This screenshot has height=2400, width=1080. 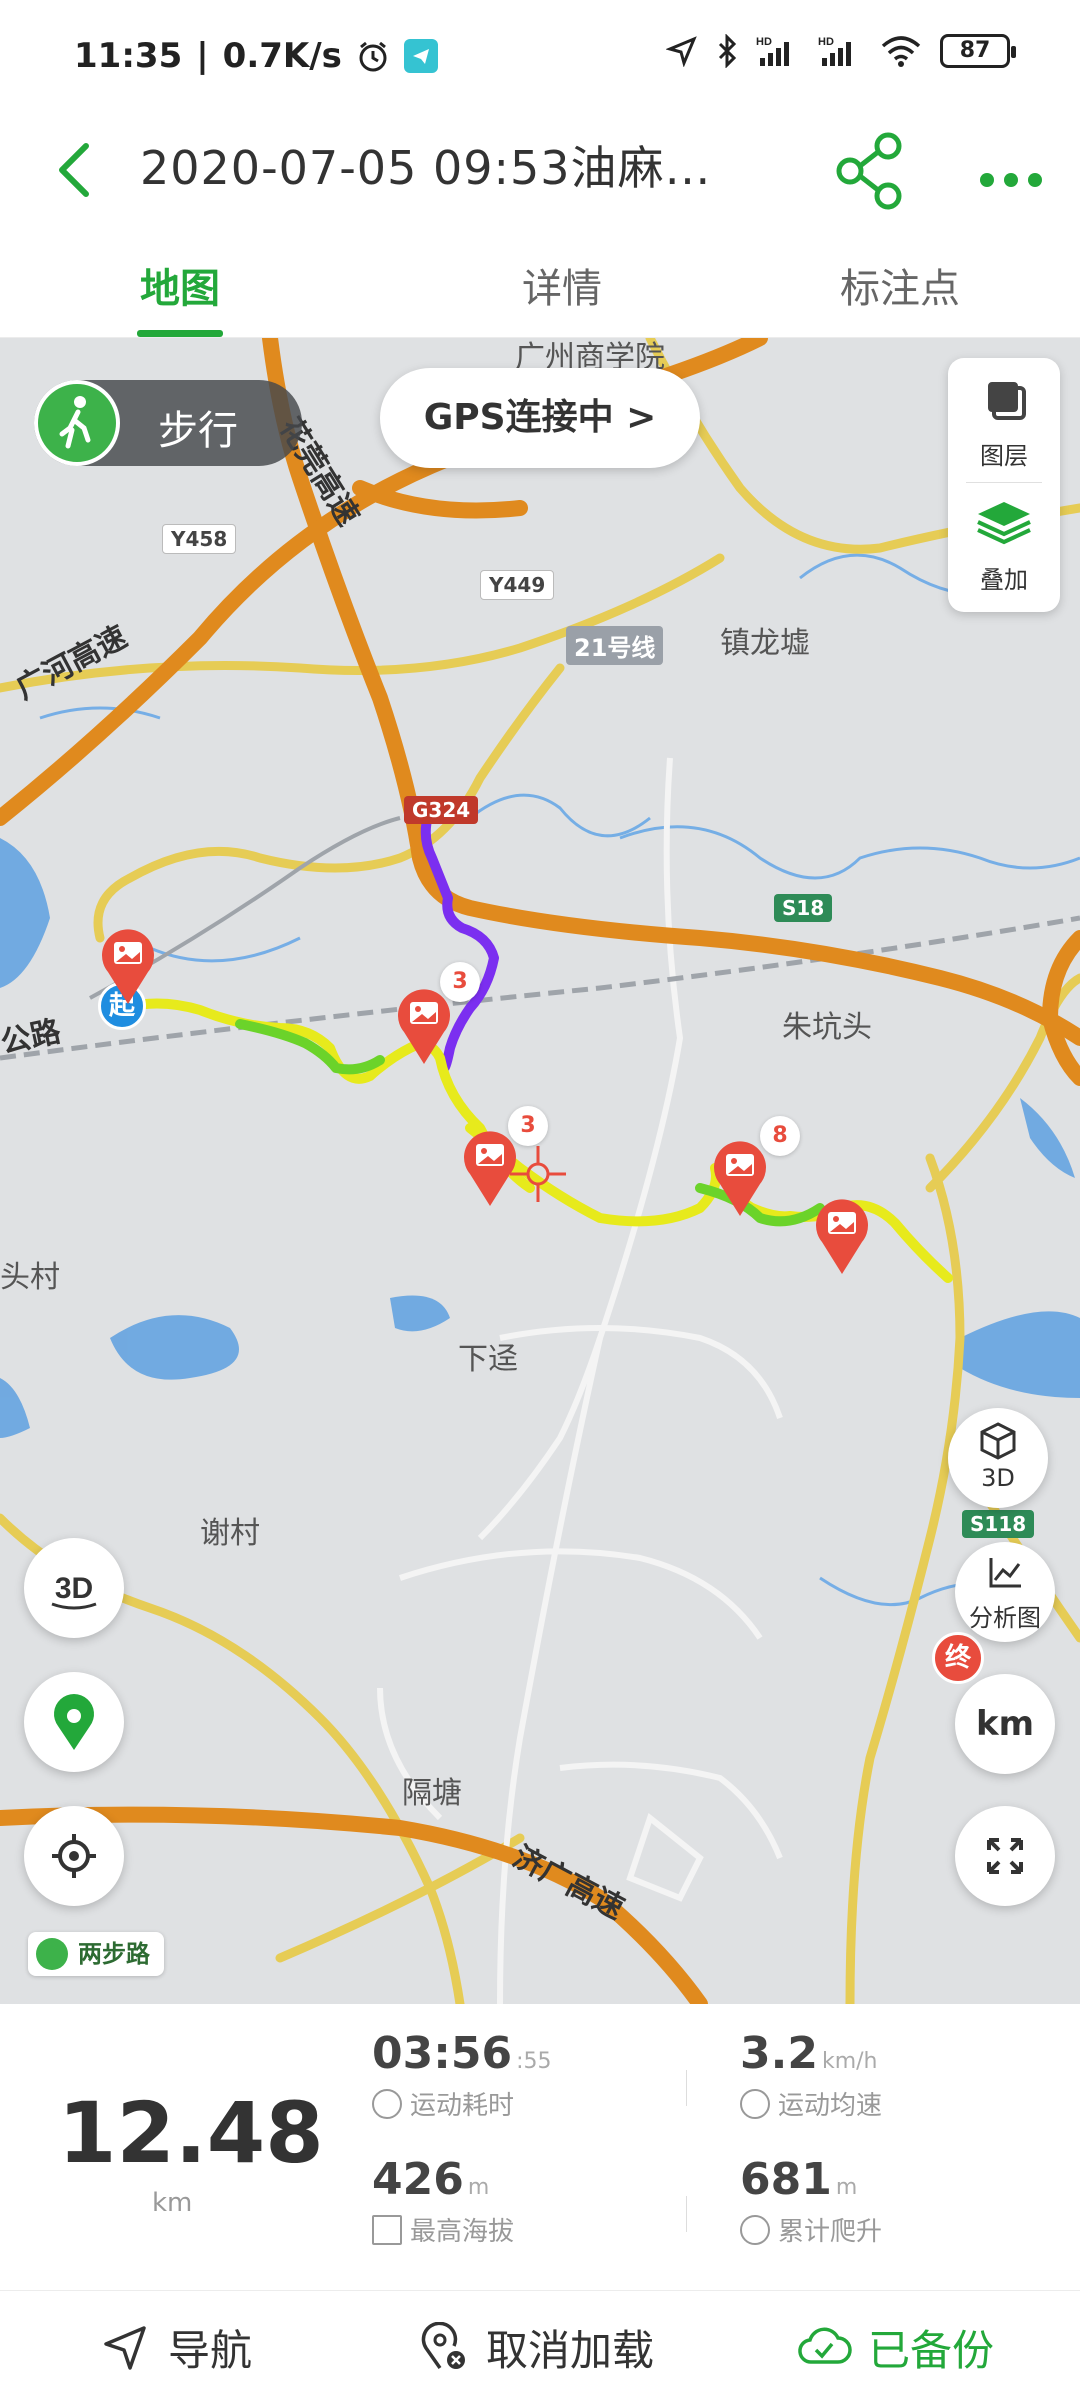 I want to click on place-label: 头村, so click(x=30, y=1277).